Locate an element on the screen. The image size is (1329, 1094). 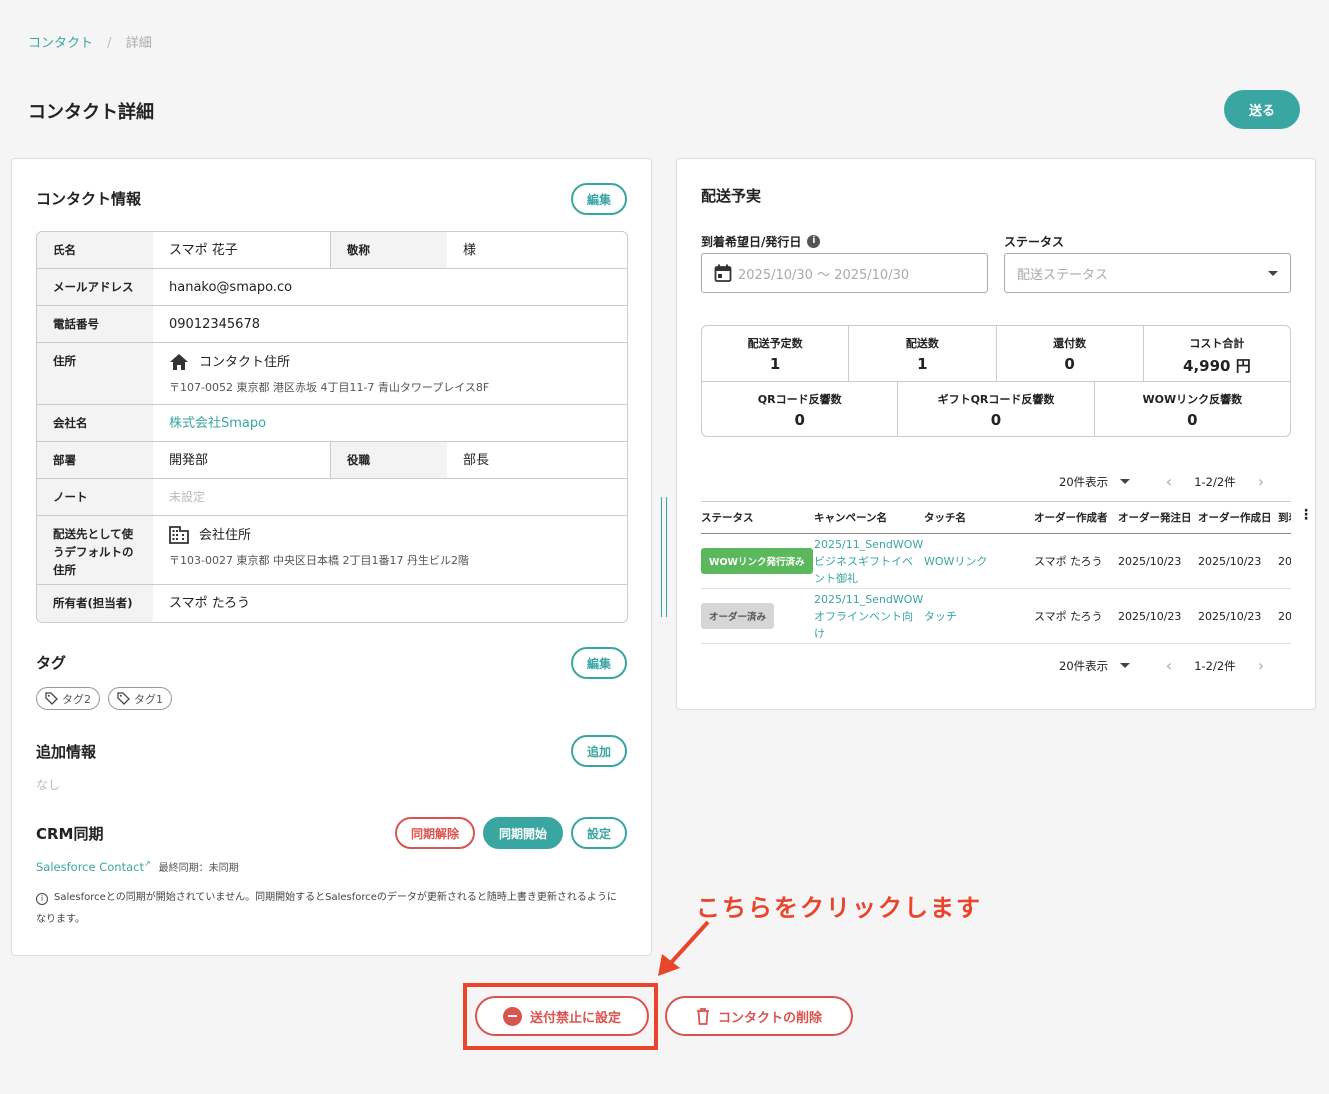
stat-value: 0 is located at coordinates (1069, 364).